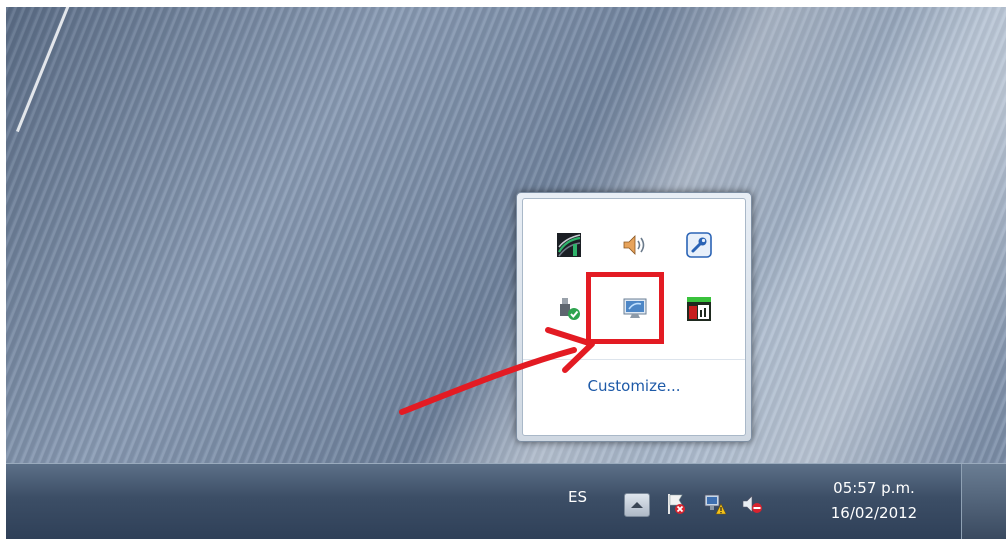 This screenshot has height=539, width=1006. What do you see at coordinates (506, 501) in the screenshot?
I see `taskbar: ES 05:57 p.m. 16/02/2012` at bounding box center [506, 501].